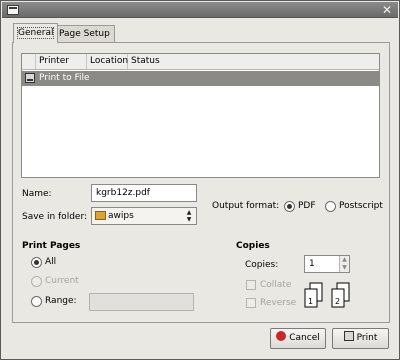 This screenshot has width=400, height=360. I want to click on title-bar: ✕, so click(200, 10).